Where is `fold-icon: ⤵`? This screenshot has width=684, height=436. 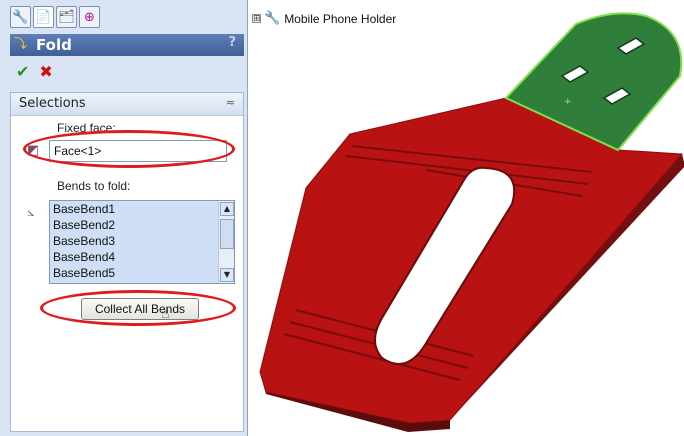 fold-icon: ⤵ is located at coordinates (21, 44).